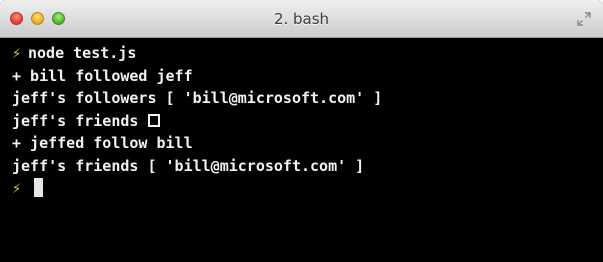 This screenshot has width=603, height=262. I want to click on command-line: ⚡ node test.js, so click(307, 53).